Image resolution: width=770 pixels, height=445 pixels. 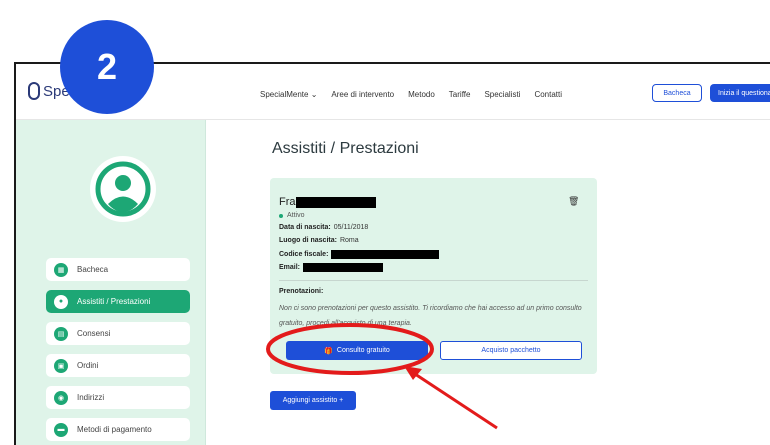 What do you see at coordinates (511, 350) in the screenshot?
I see `buy-package-button: Acquisto pacchetto` at bounding box center [511, 350].